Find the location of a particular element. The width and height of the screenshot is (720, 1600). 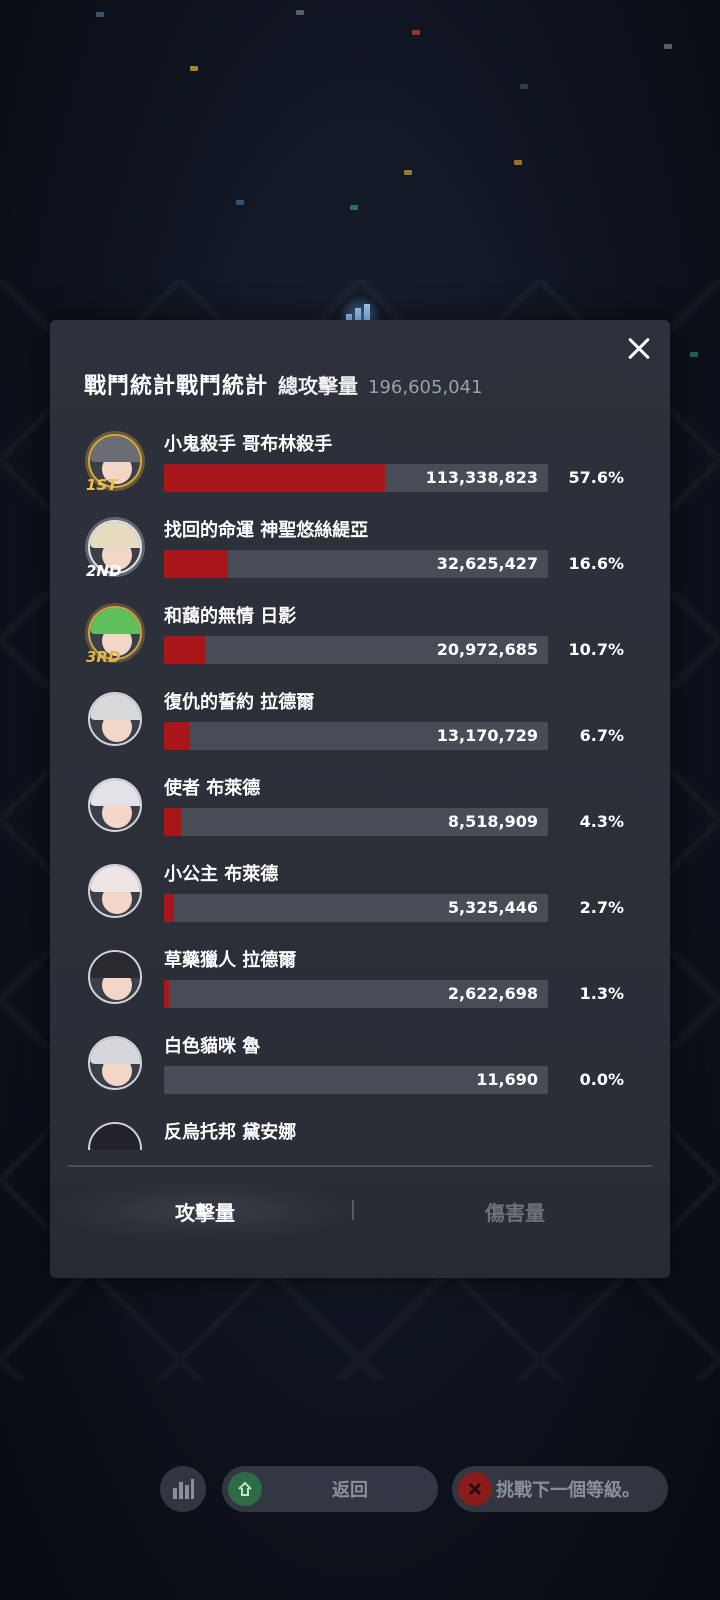

list-item: 小公主 布萊德 5,325,446 2.7% is located at coordinates (360, 904).